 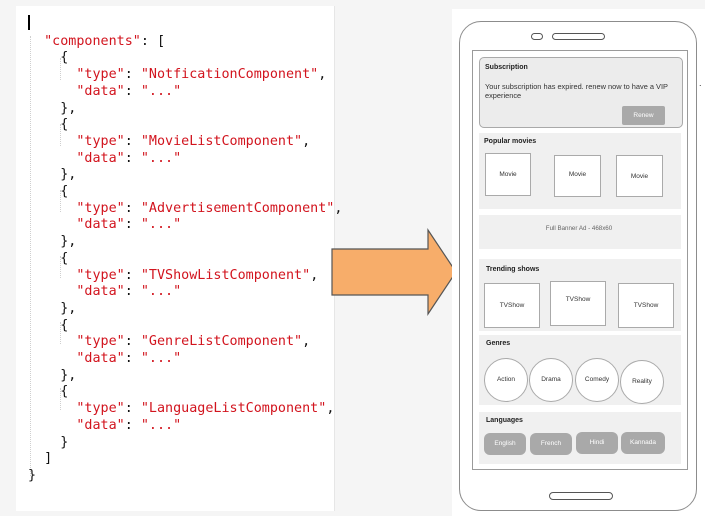 What do you see at coordinates (551, 444) in the screenshot?
I see `language-chip: French` at bounding box center [551, 444].